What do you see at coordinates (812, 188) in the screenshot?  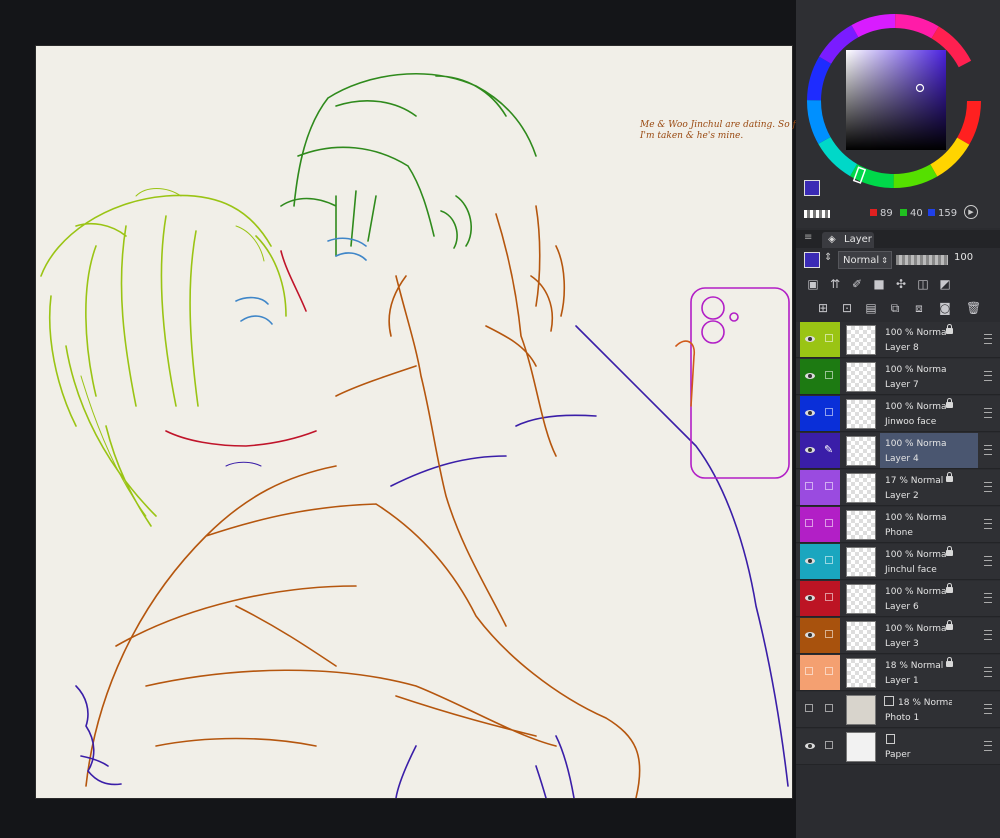 I see `main-color-swatch` at bounding box center [812, 188].